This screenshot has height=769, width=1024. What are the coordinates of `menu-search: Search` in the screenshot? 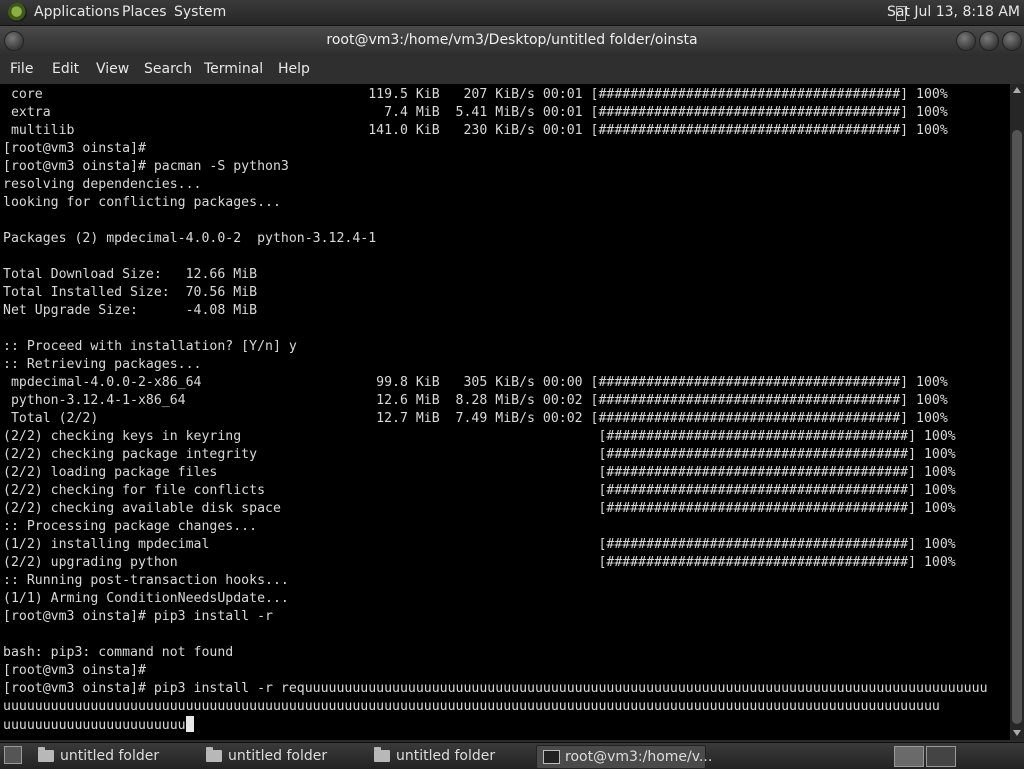 It's located at (168, 69).